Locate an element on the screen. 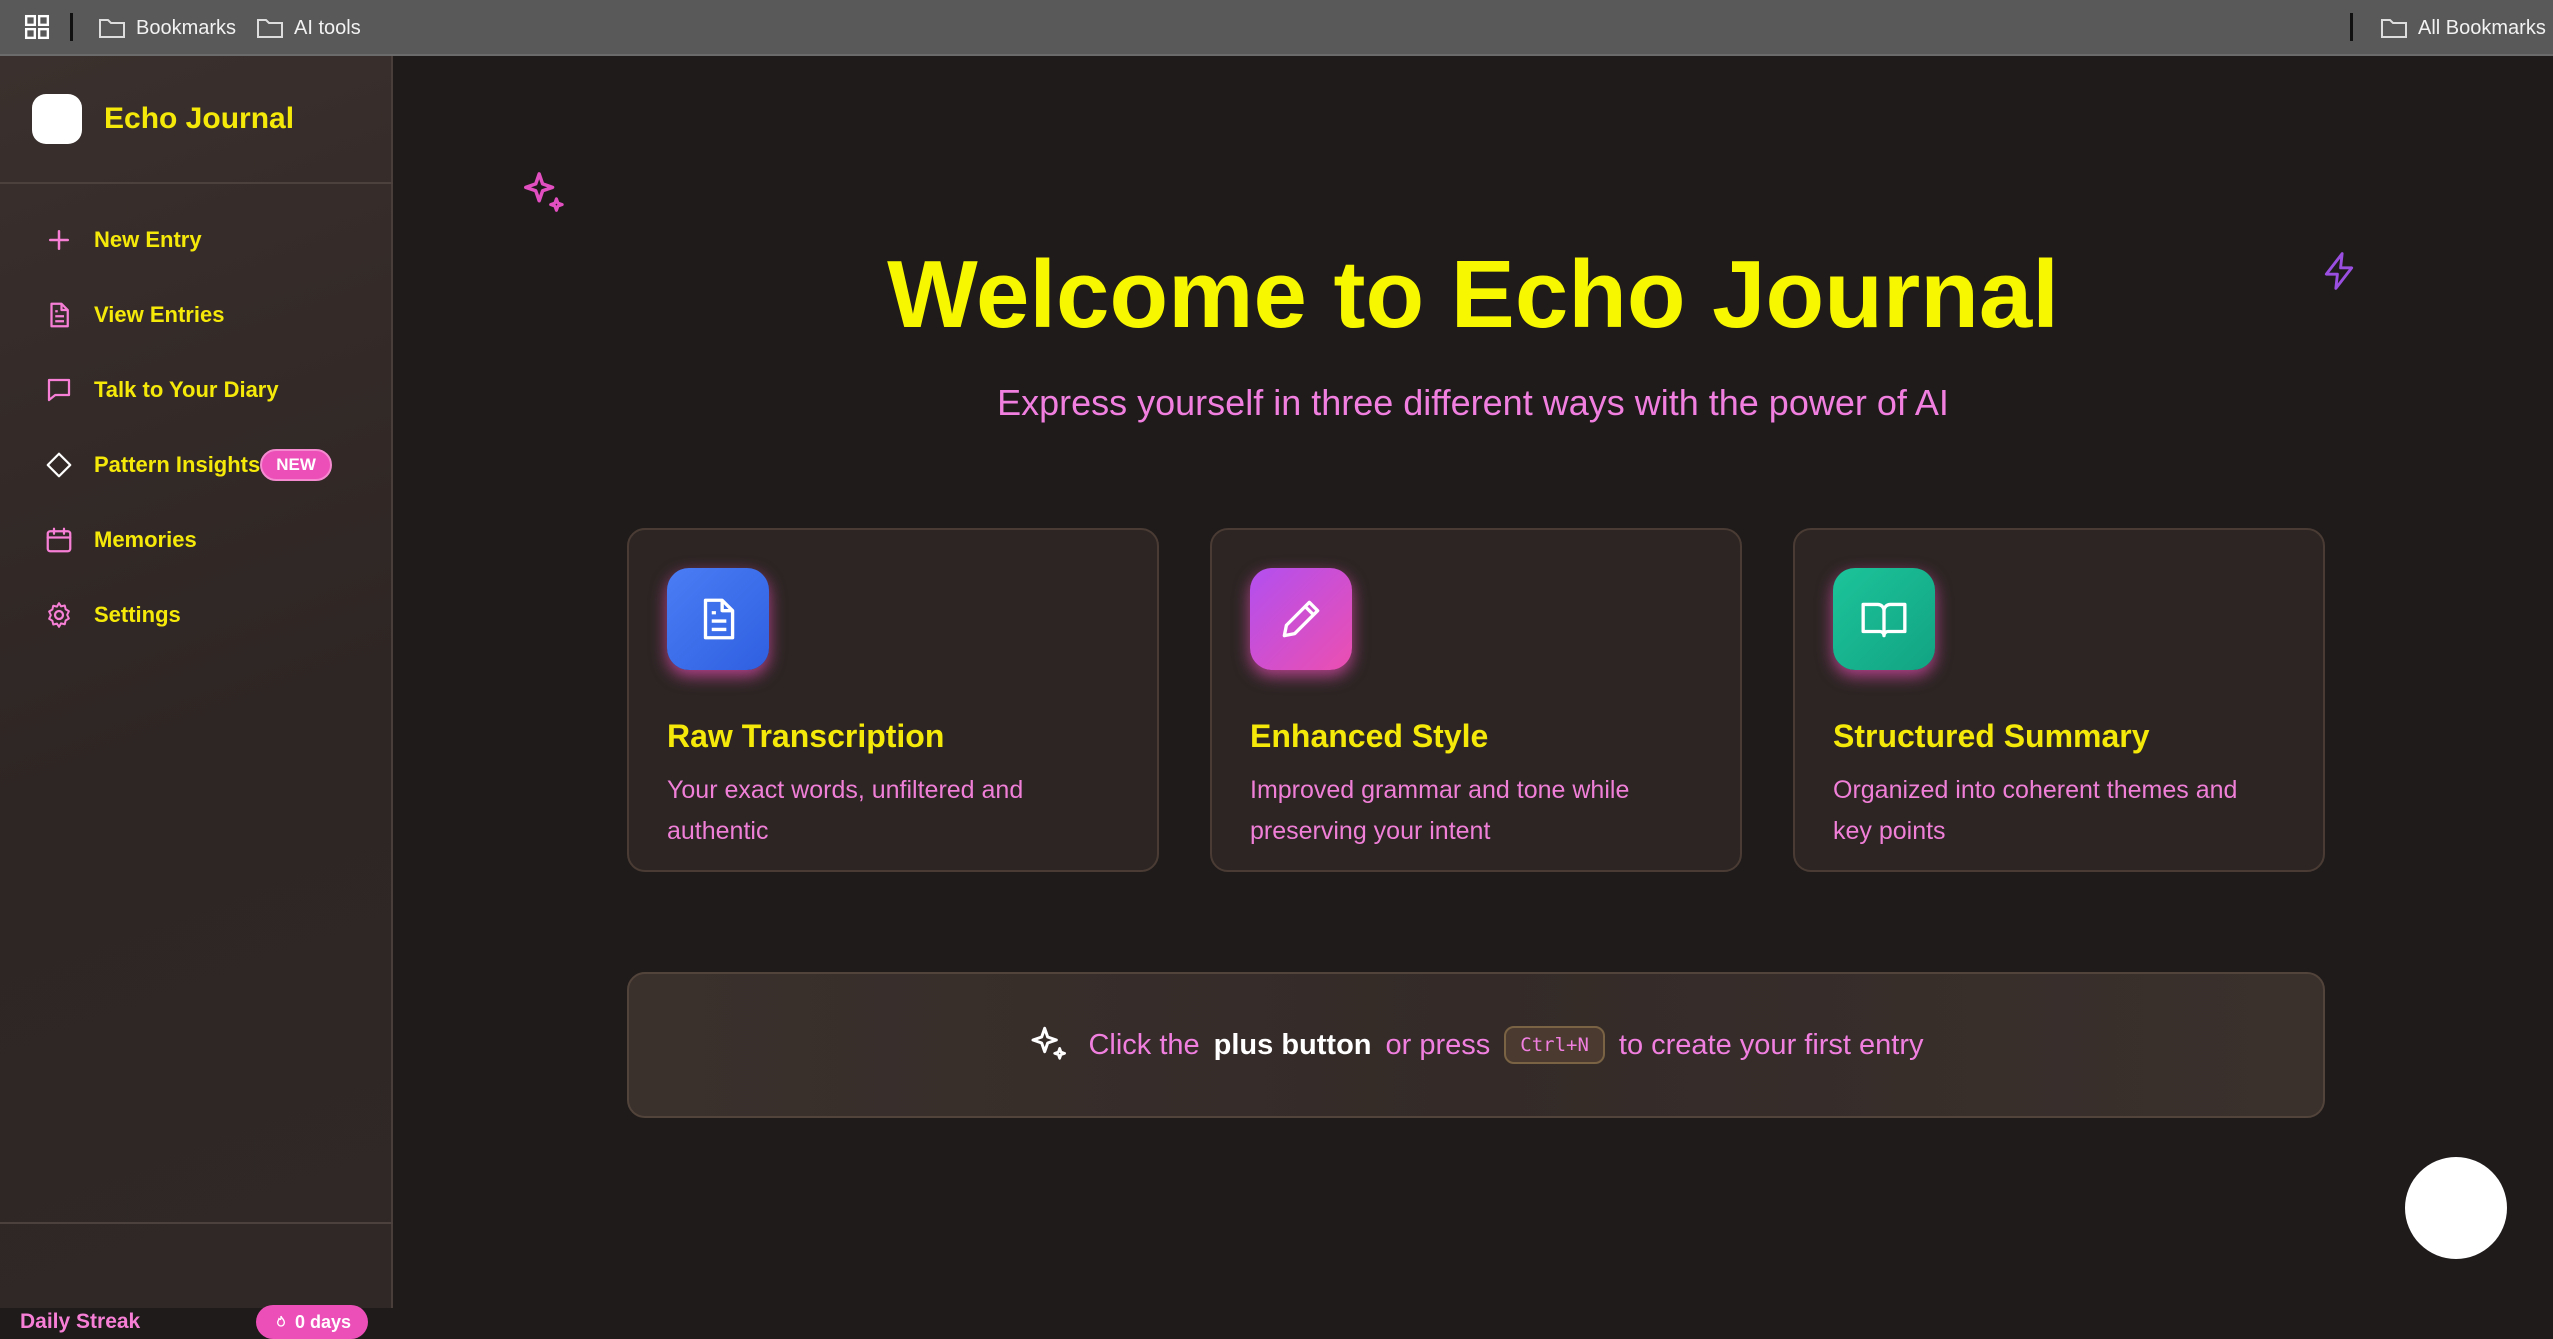 This screenshot has width=2553, height=1339. sidebar-item-memories: Memories is located at coordinates (120, 540).